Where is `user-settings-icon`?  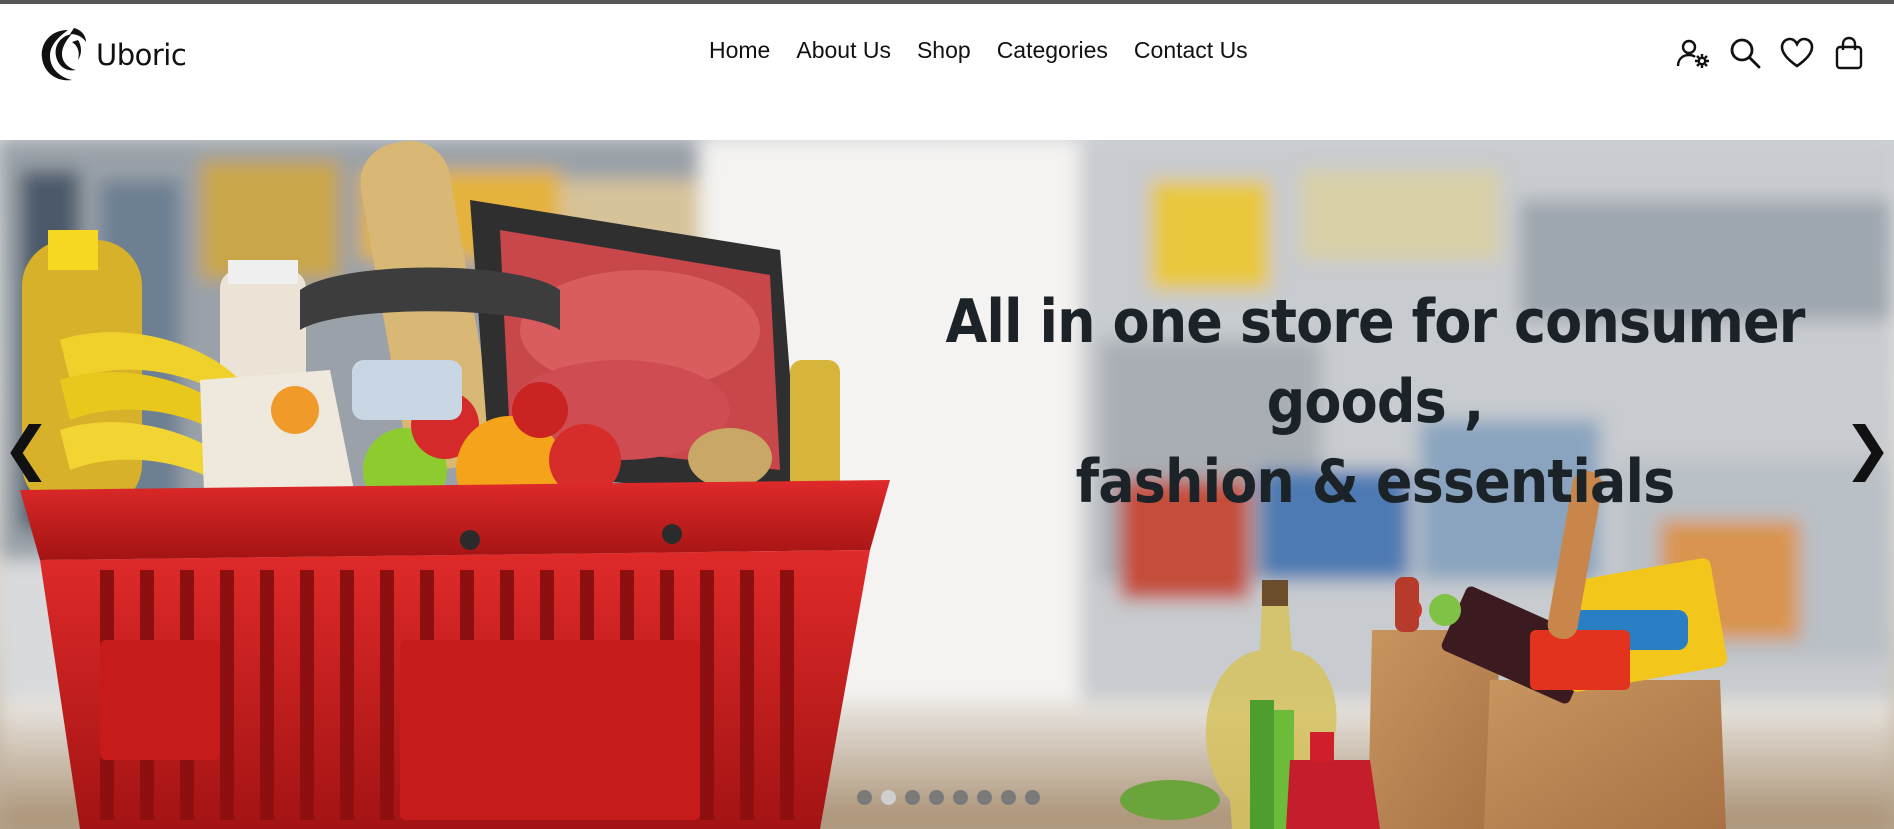 user-settings-icon is located at coordinates (1693, 53).